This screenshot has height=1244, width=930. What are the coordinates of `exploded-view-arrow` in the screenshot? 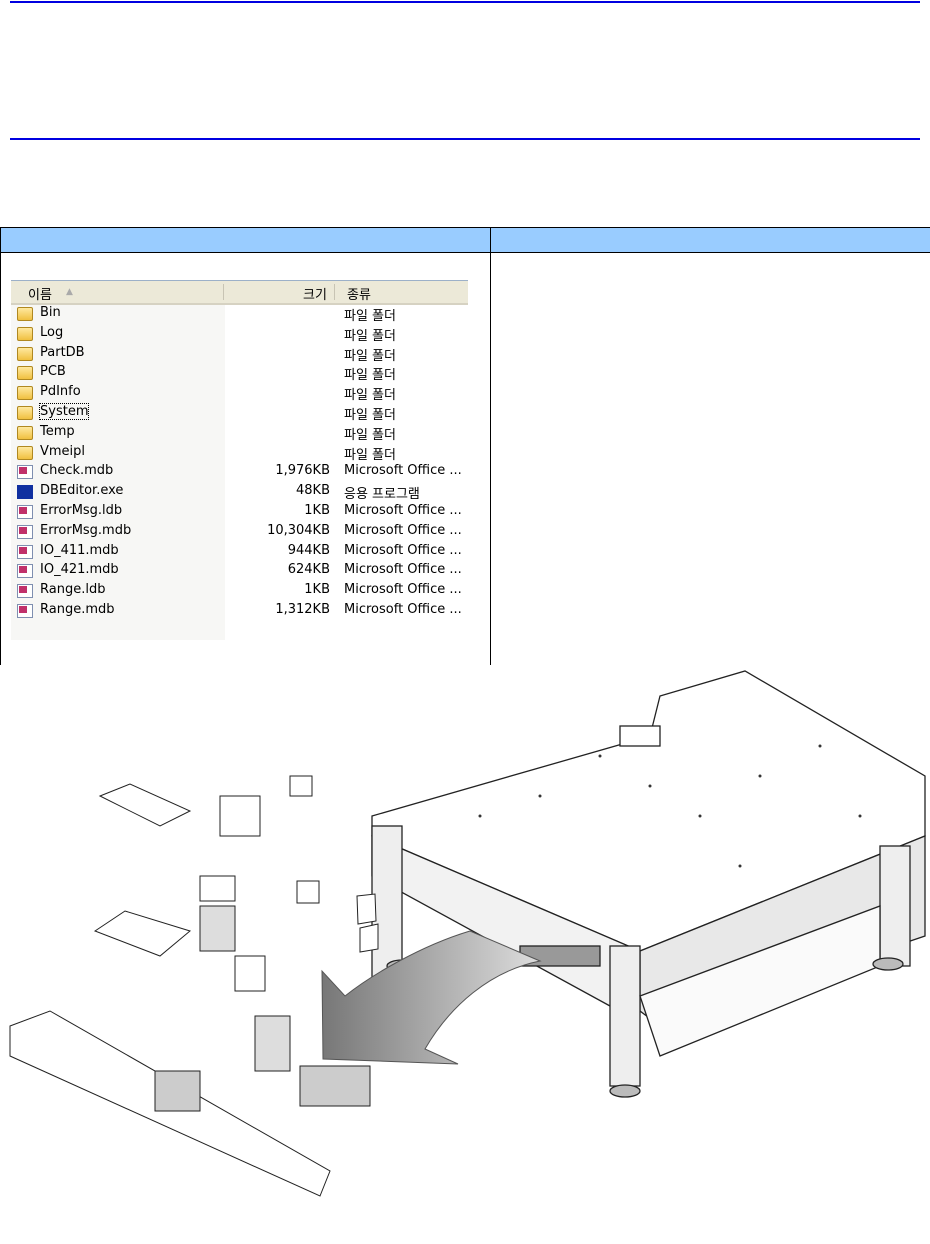 It's located at (431, 997).